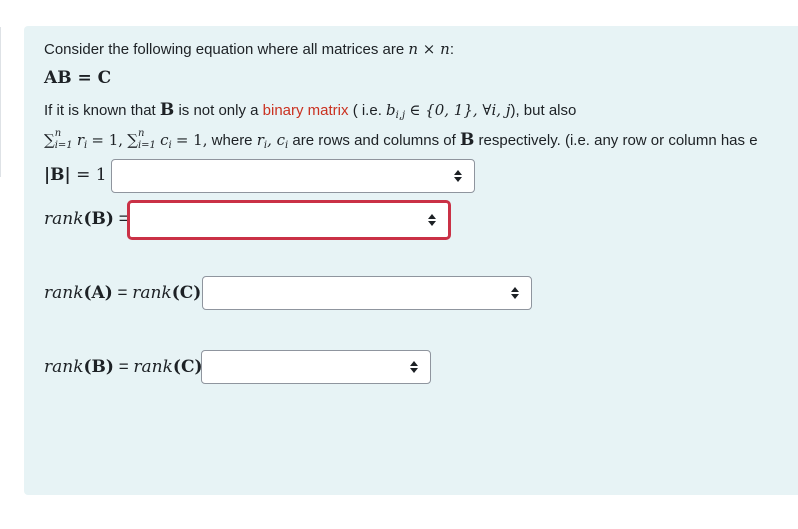 Image resolution: width=798 pixels, height=529 pixels. I want to click on matrix-b-symbol-2: B, so click(467, 140).